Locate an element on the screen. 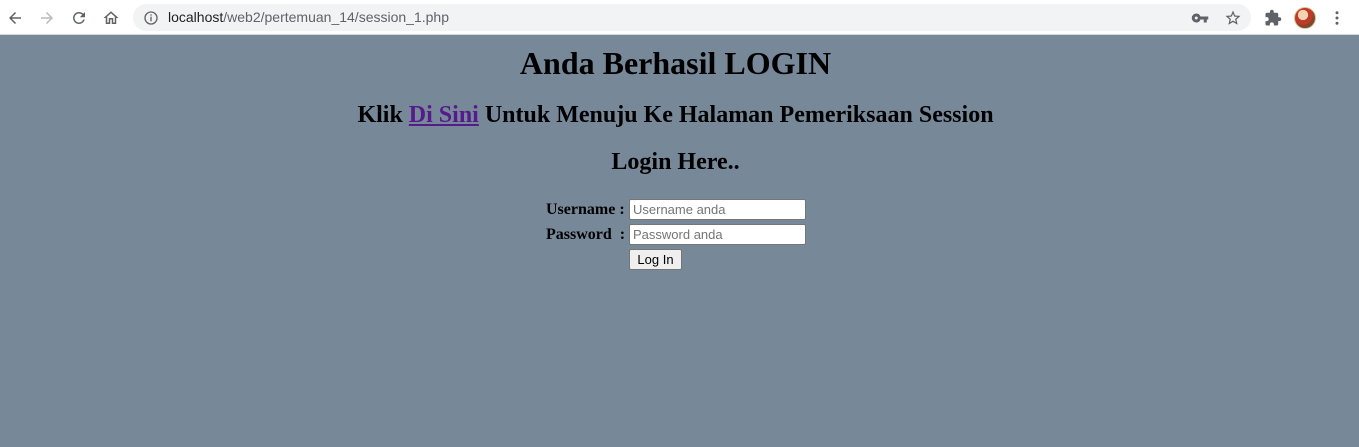  url-path: /web2/pertemuan_14/session_1.php is located at coordinates (336, 17).